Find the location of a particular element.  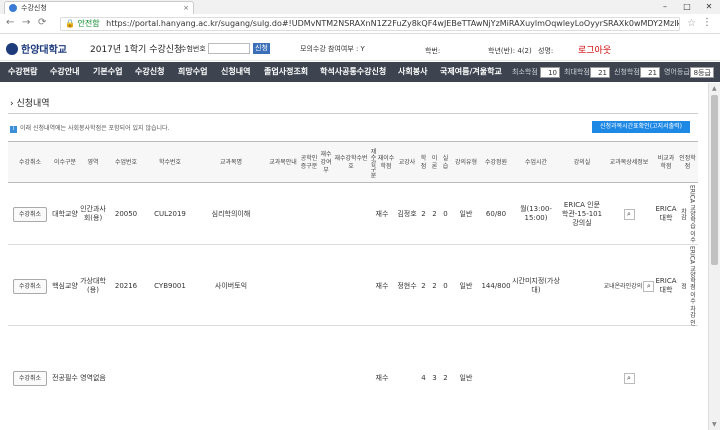

course-name-cell: 심리학의이해 is located at coordinates (231, 213).